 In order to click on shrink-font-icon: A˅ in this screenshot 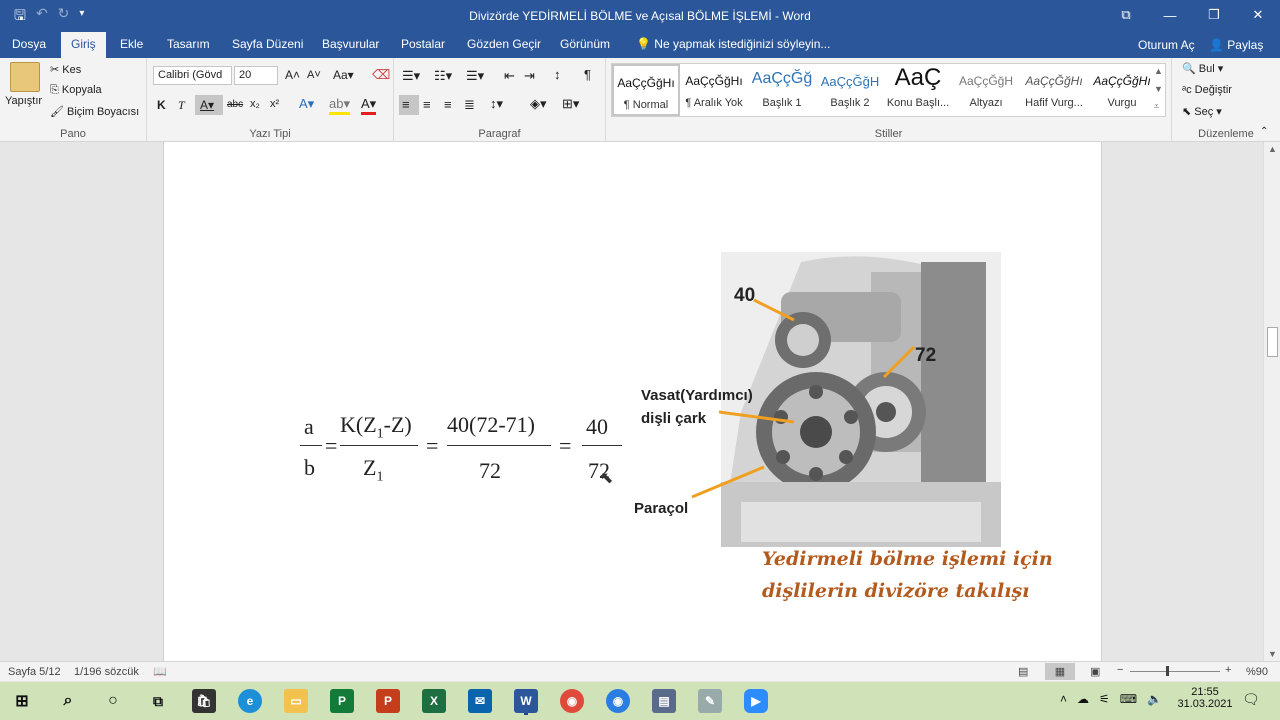, I will do `click(314, 75)`.